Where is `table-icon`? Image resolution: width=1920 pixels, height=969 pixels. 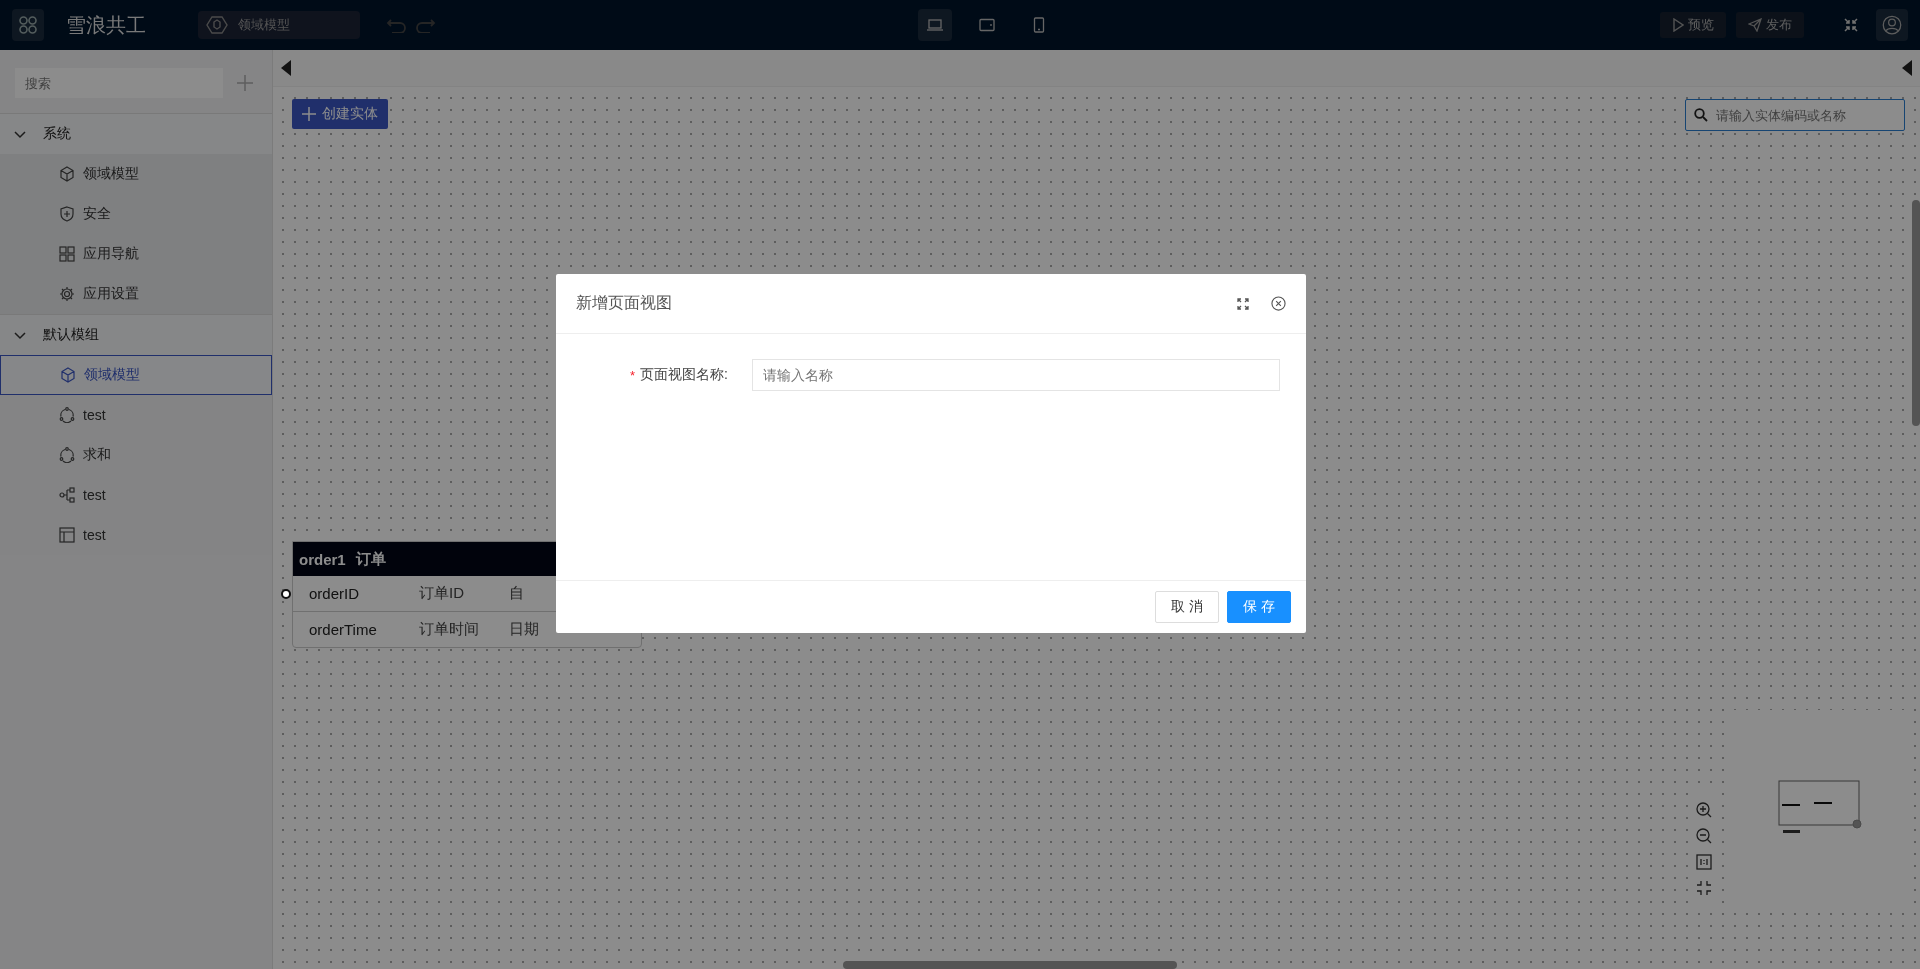 table-icon is located at coordinates (67, 535).